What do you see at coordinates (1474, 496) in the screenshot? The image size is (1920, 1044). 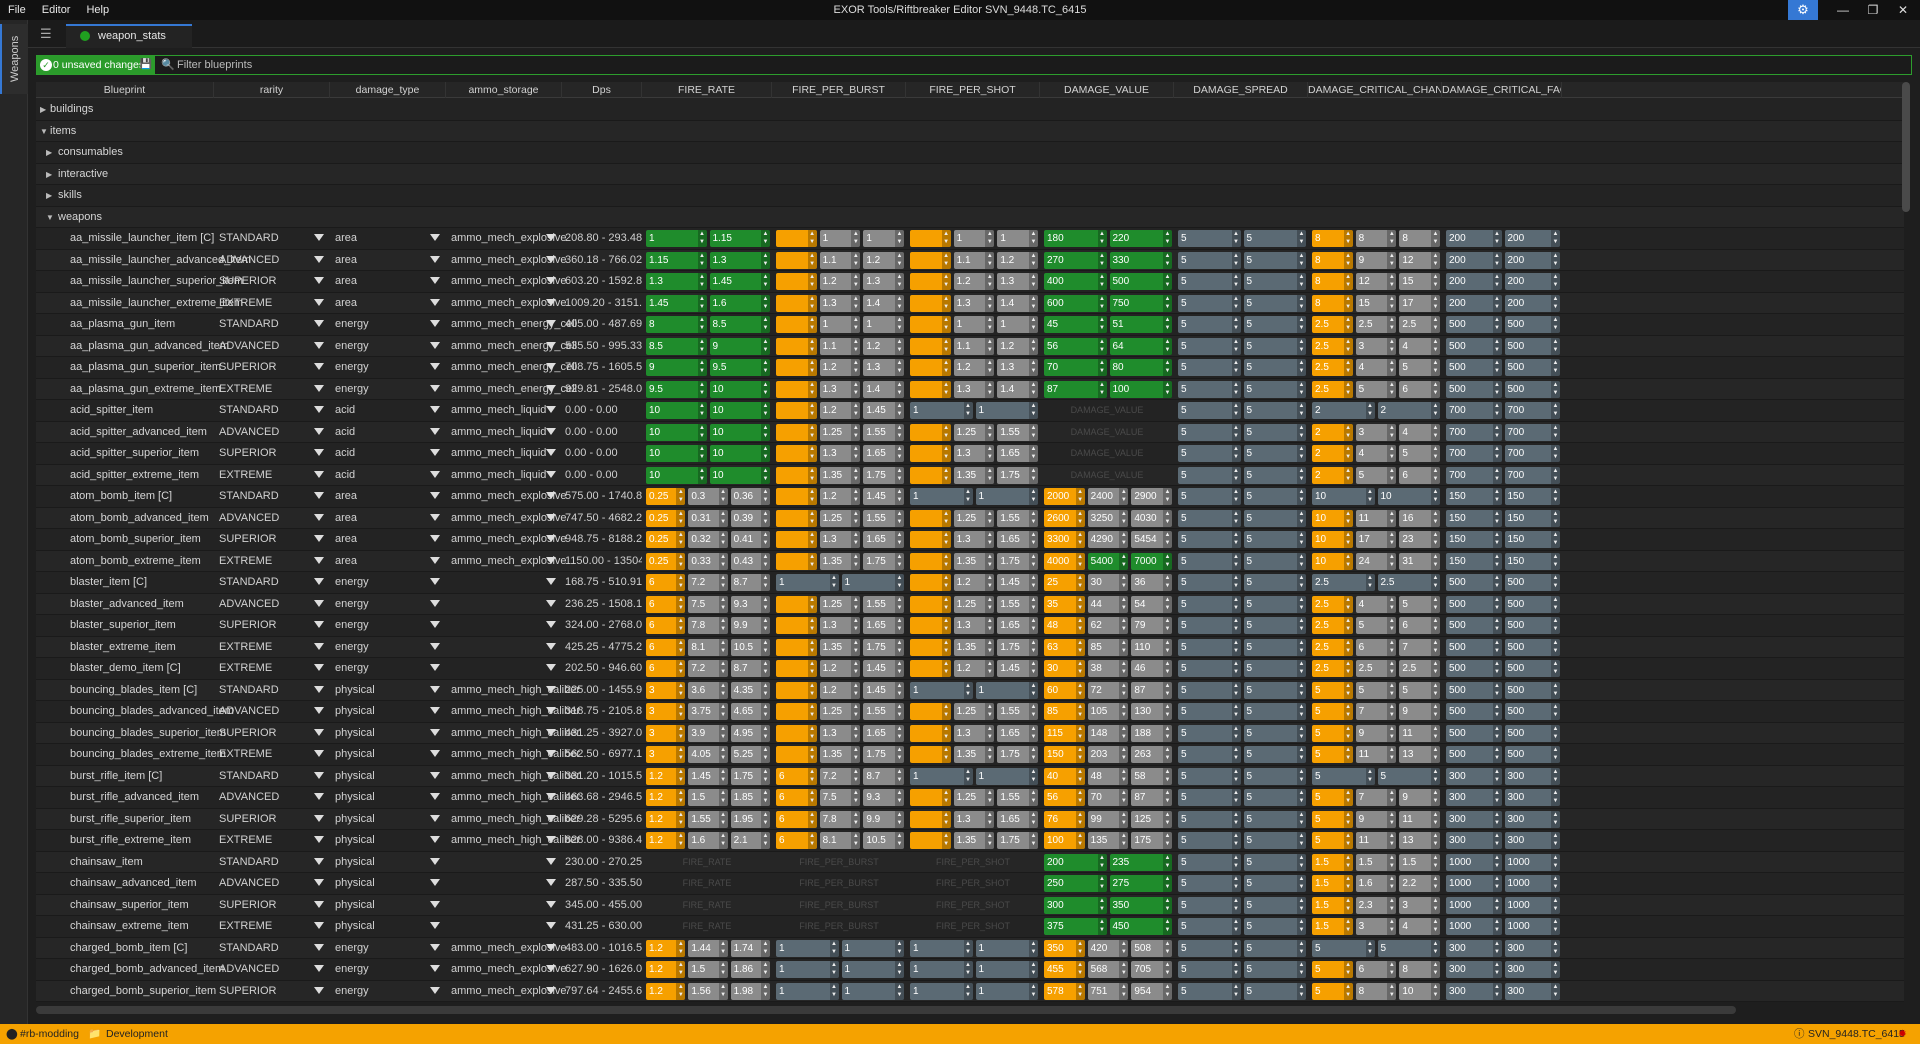 I see `value-spinbox: 150 ▲ ▼` at bounding box center [1474, 496].